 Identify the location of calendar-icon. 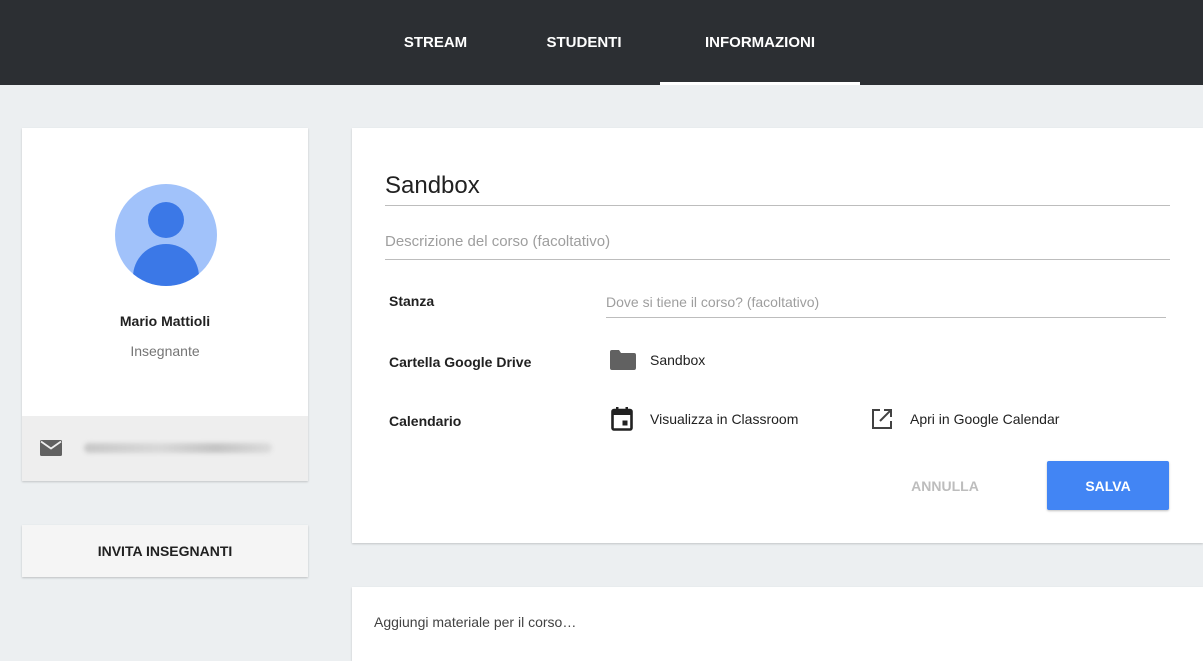
(622, 419).